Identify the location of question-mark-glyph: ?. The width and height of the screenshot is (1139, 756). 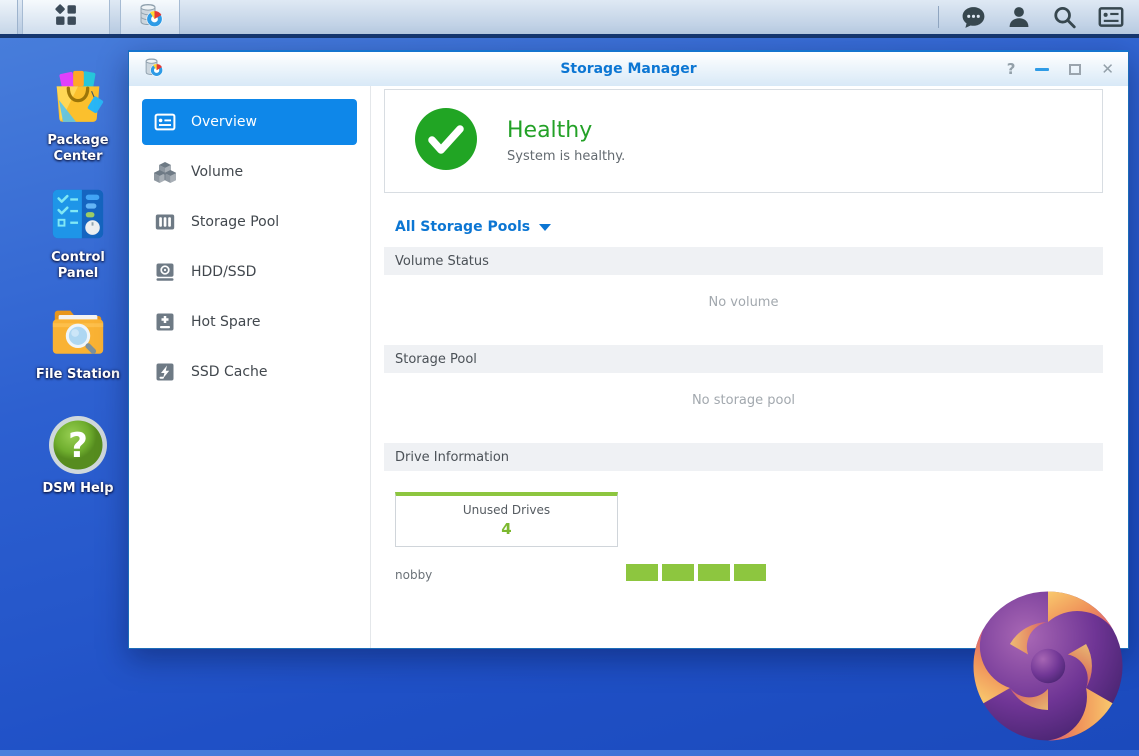
(78, 446).